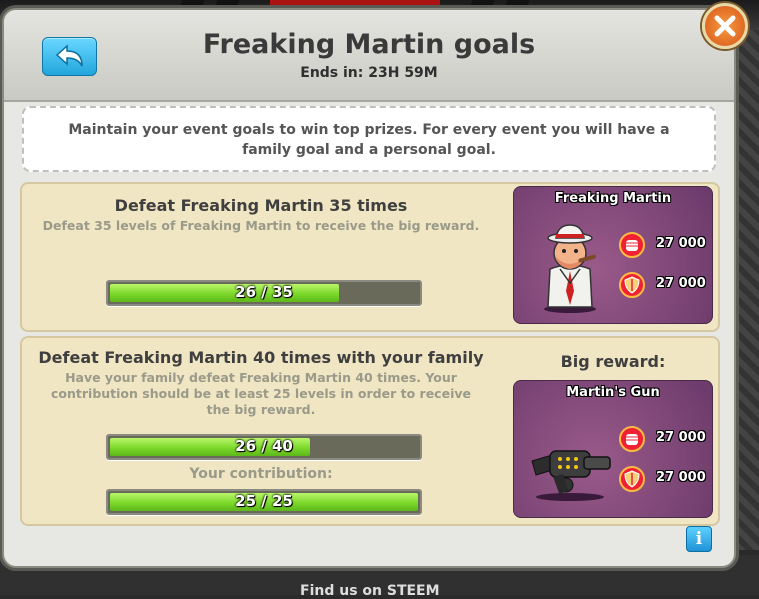 The height and width of the screenshot is (599, 759). Describe the element at coordinates (681, 437) in the screenshot. I see `family-attack-value: 27 000` at that location.